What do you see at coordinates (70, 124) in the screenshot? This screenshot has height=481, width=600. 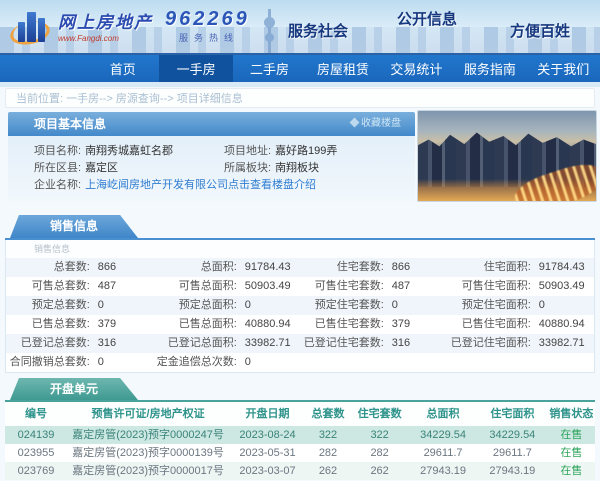 I see `project-section-title: 项目基本信息` at bounding box center [70, 124].